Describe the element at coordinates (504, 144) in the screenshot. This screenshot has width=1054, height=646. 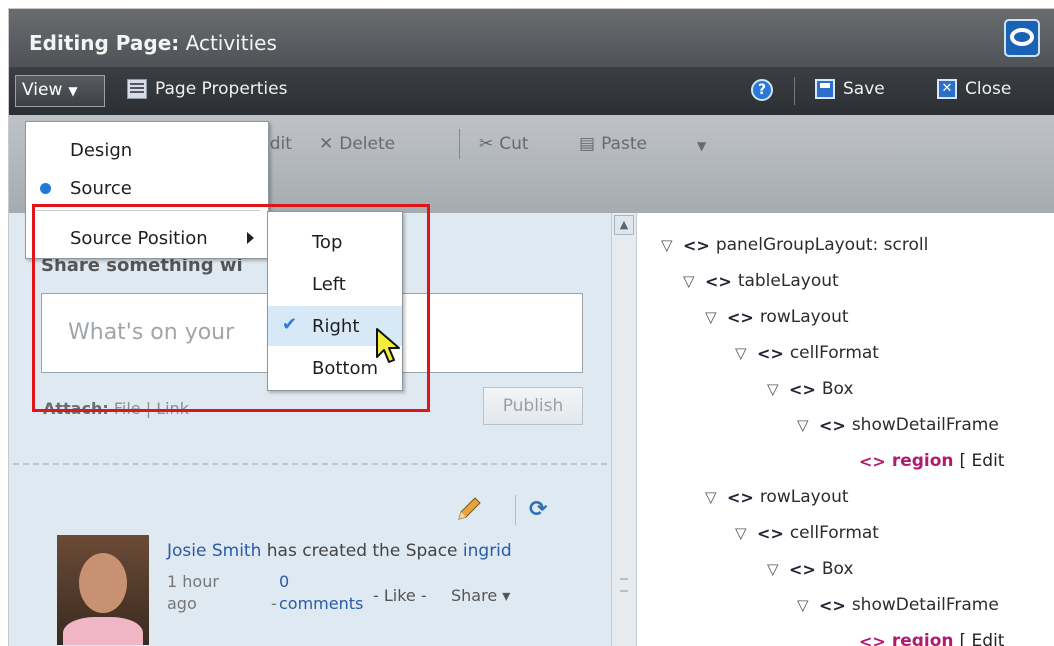
I see `cut-button: ✂ Cut` at that location.